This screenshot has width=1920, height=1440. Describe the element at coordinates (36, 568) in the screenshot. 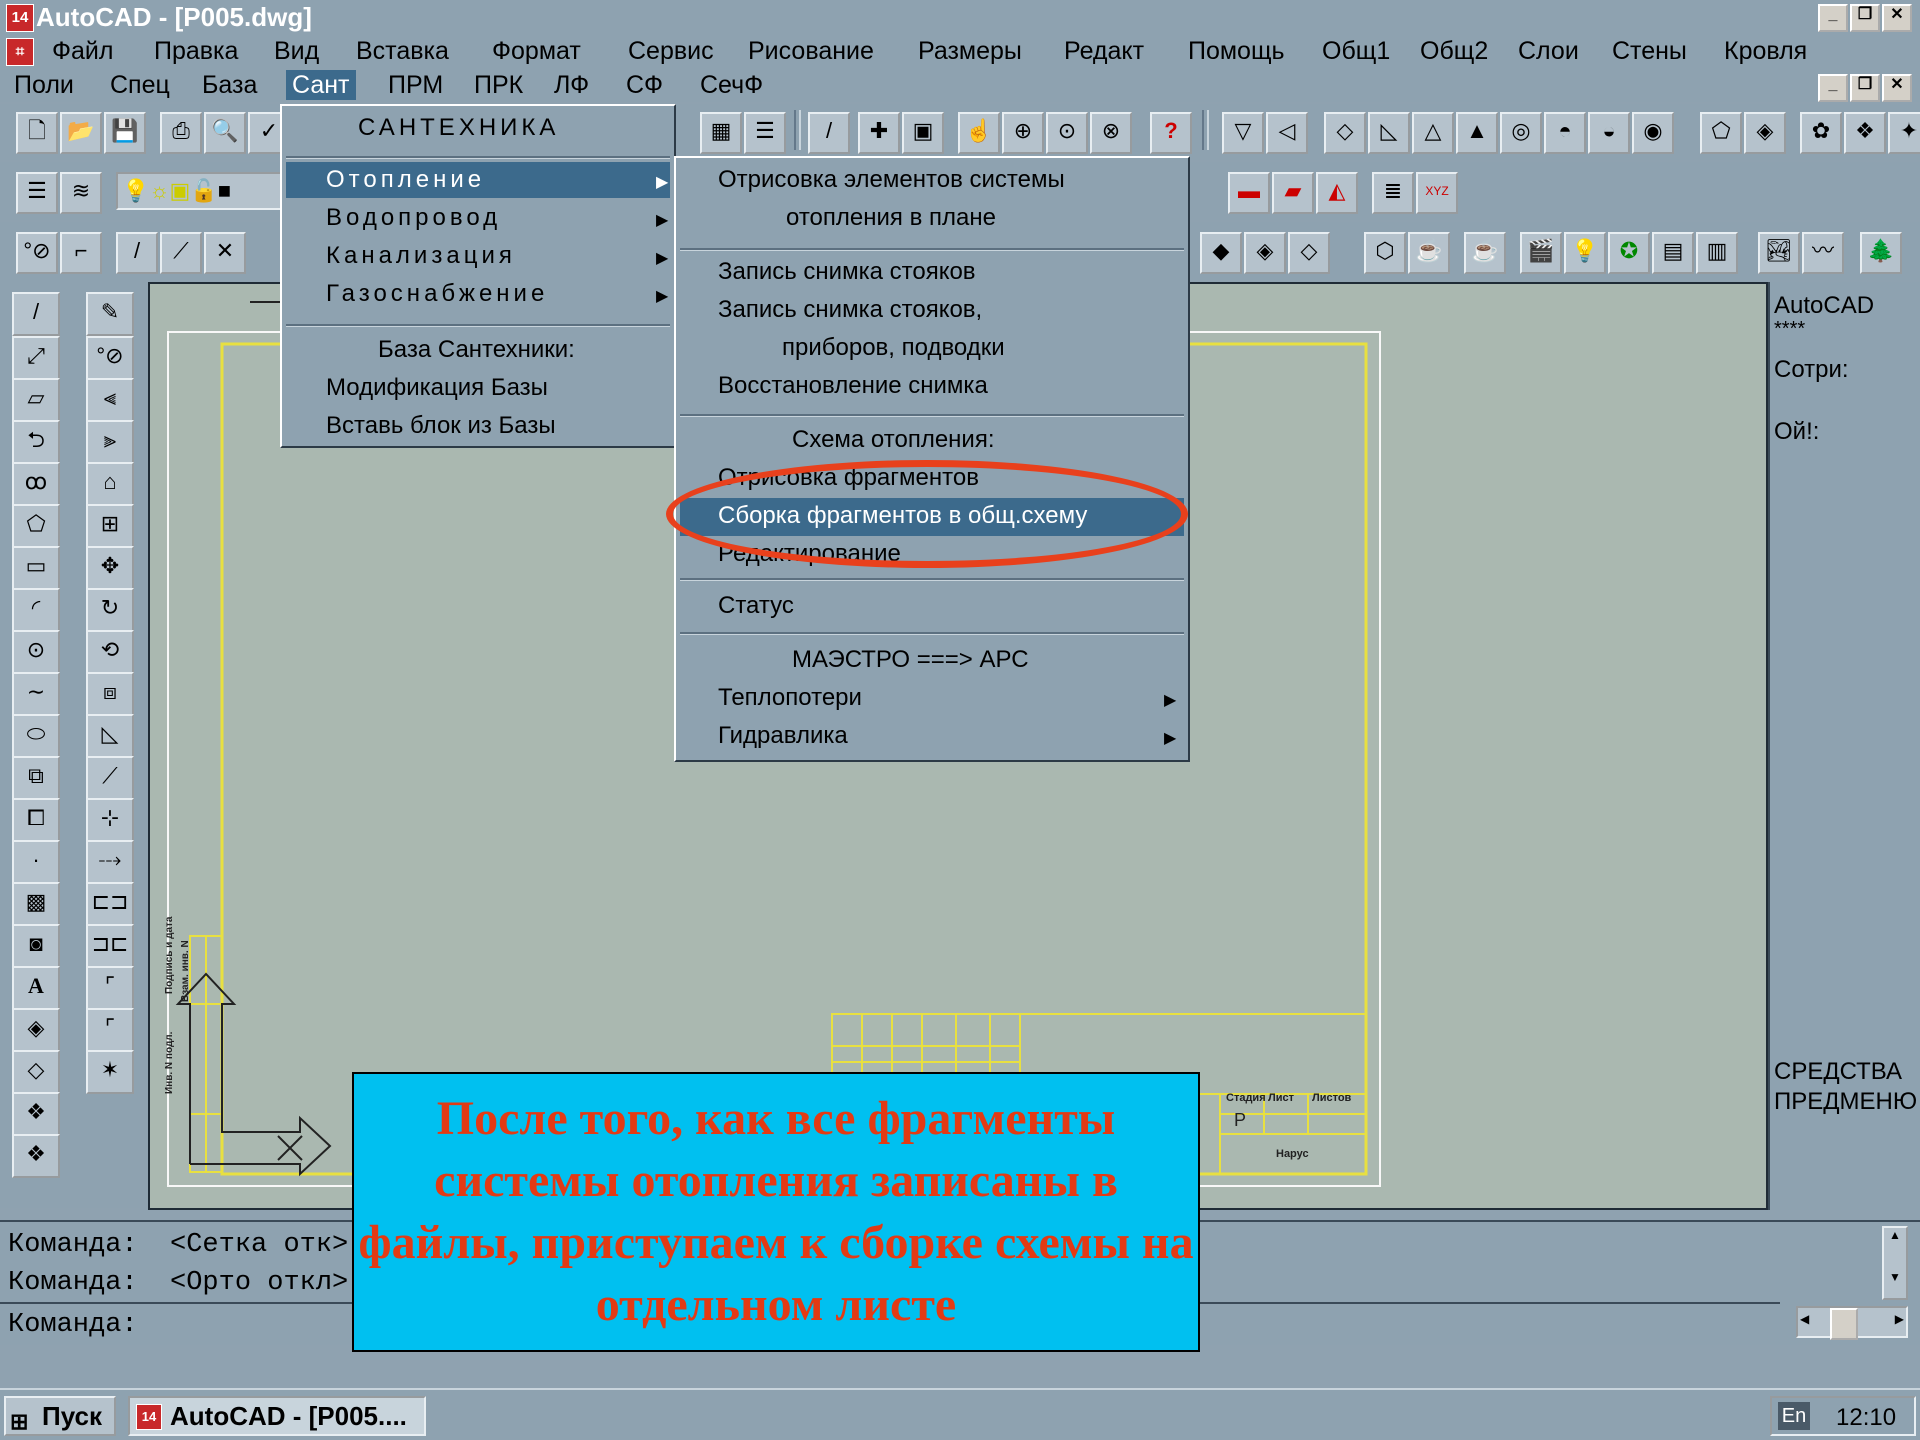

I see `draw-rectangle-icon: ▭` at that location.